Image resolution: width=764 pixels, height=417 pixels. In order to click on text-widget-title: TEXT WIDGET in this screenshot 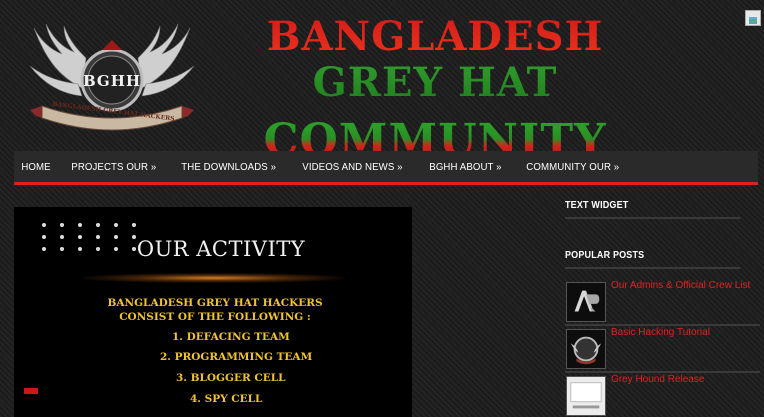, I will do `click(653, 209)`.